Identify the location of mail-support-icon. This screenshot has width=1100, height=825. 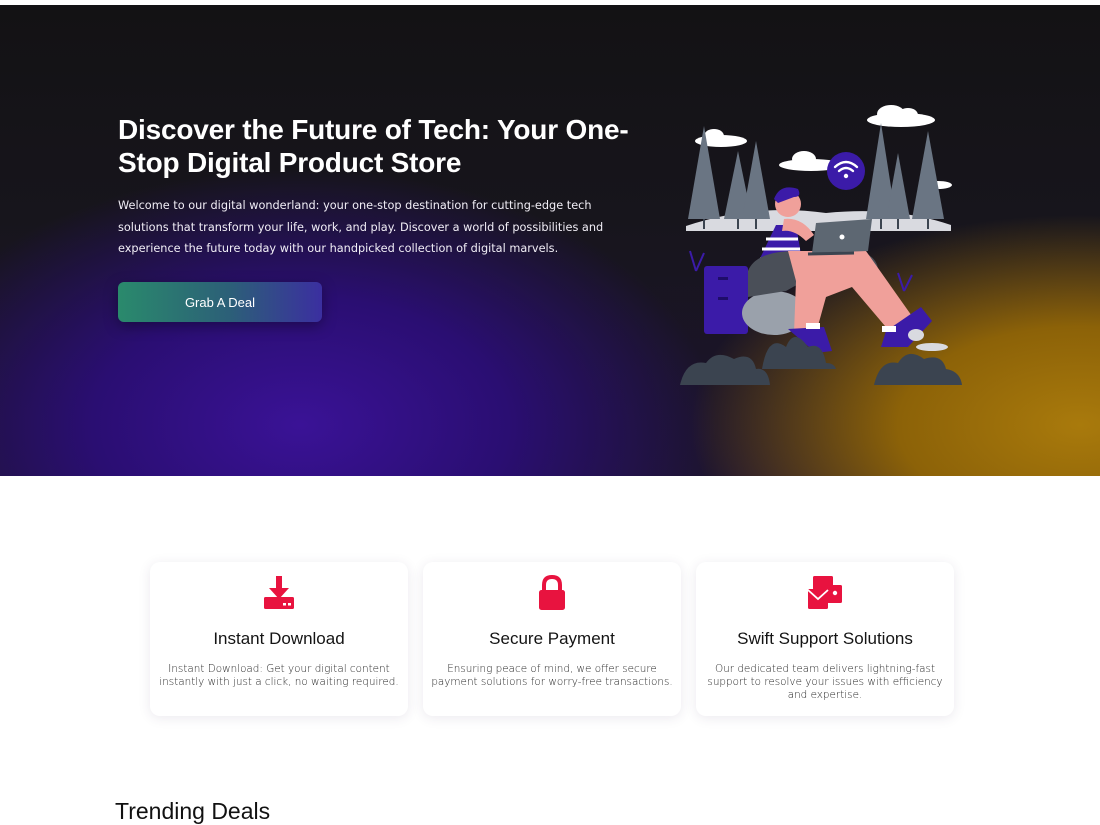
(824, 592).